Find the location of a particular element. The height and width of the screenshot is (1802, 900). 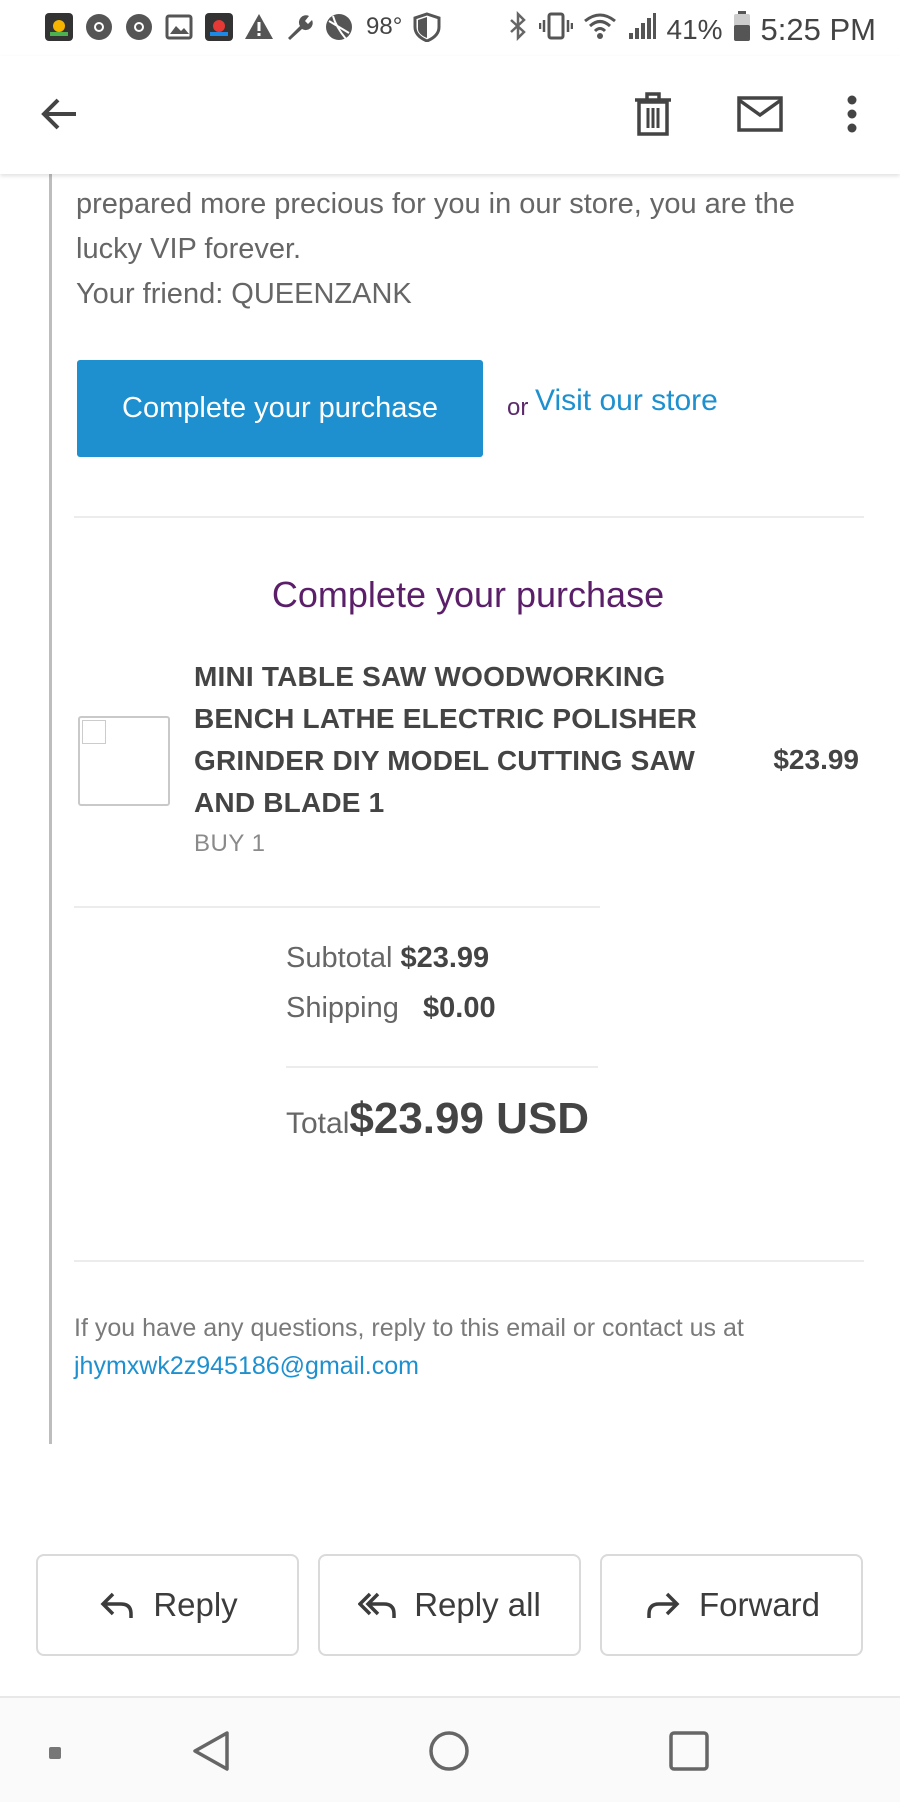

intro-line: Your friend: QUEENZANK is located at coordinates (244, 294).